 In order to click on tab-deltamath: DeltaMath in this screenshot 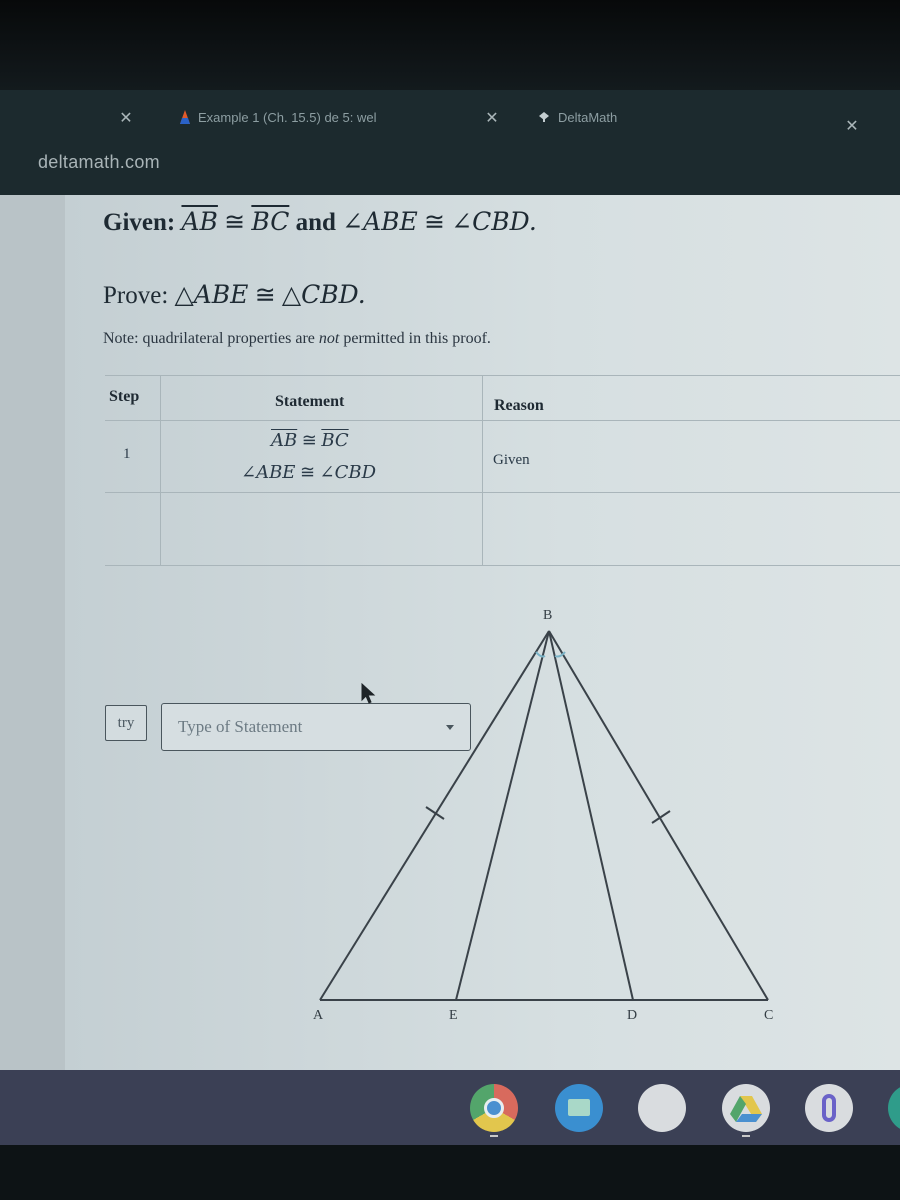, I will do `click(577, 117)`.